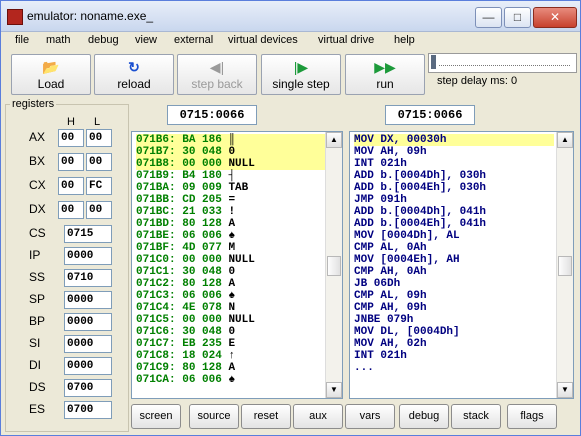 The width and height of the screenshot is (581, 436). Describe the element at coordinates (454, 236) in the screenshot. I see `disassembly-row: MOV [0004Dh], AL` at that location.